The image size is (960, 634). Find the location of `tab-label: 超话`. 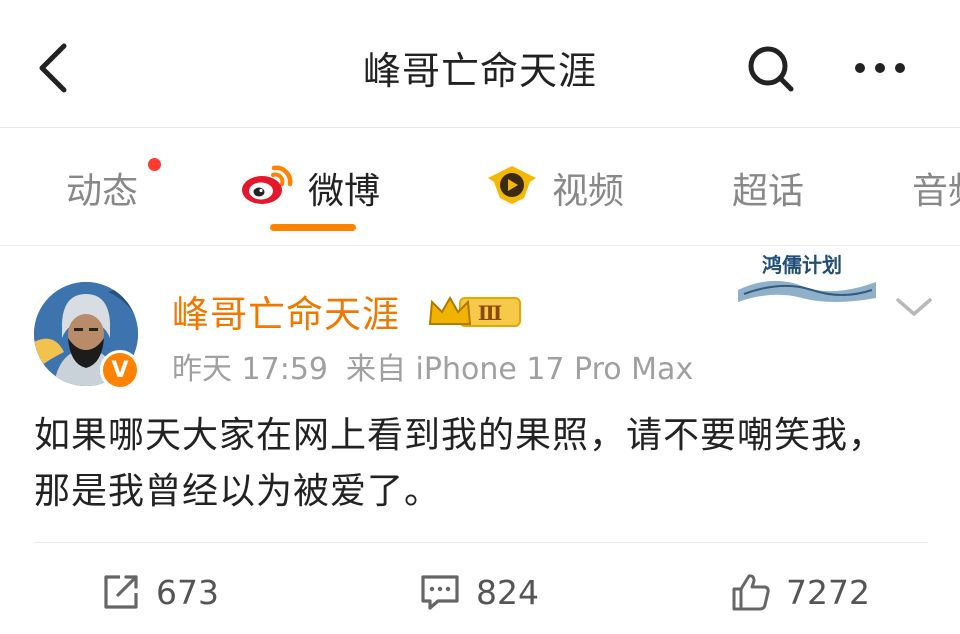

tab-label: 超话 is located at coordinates (768, 191).